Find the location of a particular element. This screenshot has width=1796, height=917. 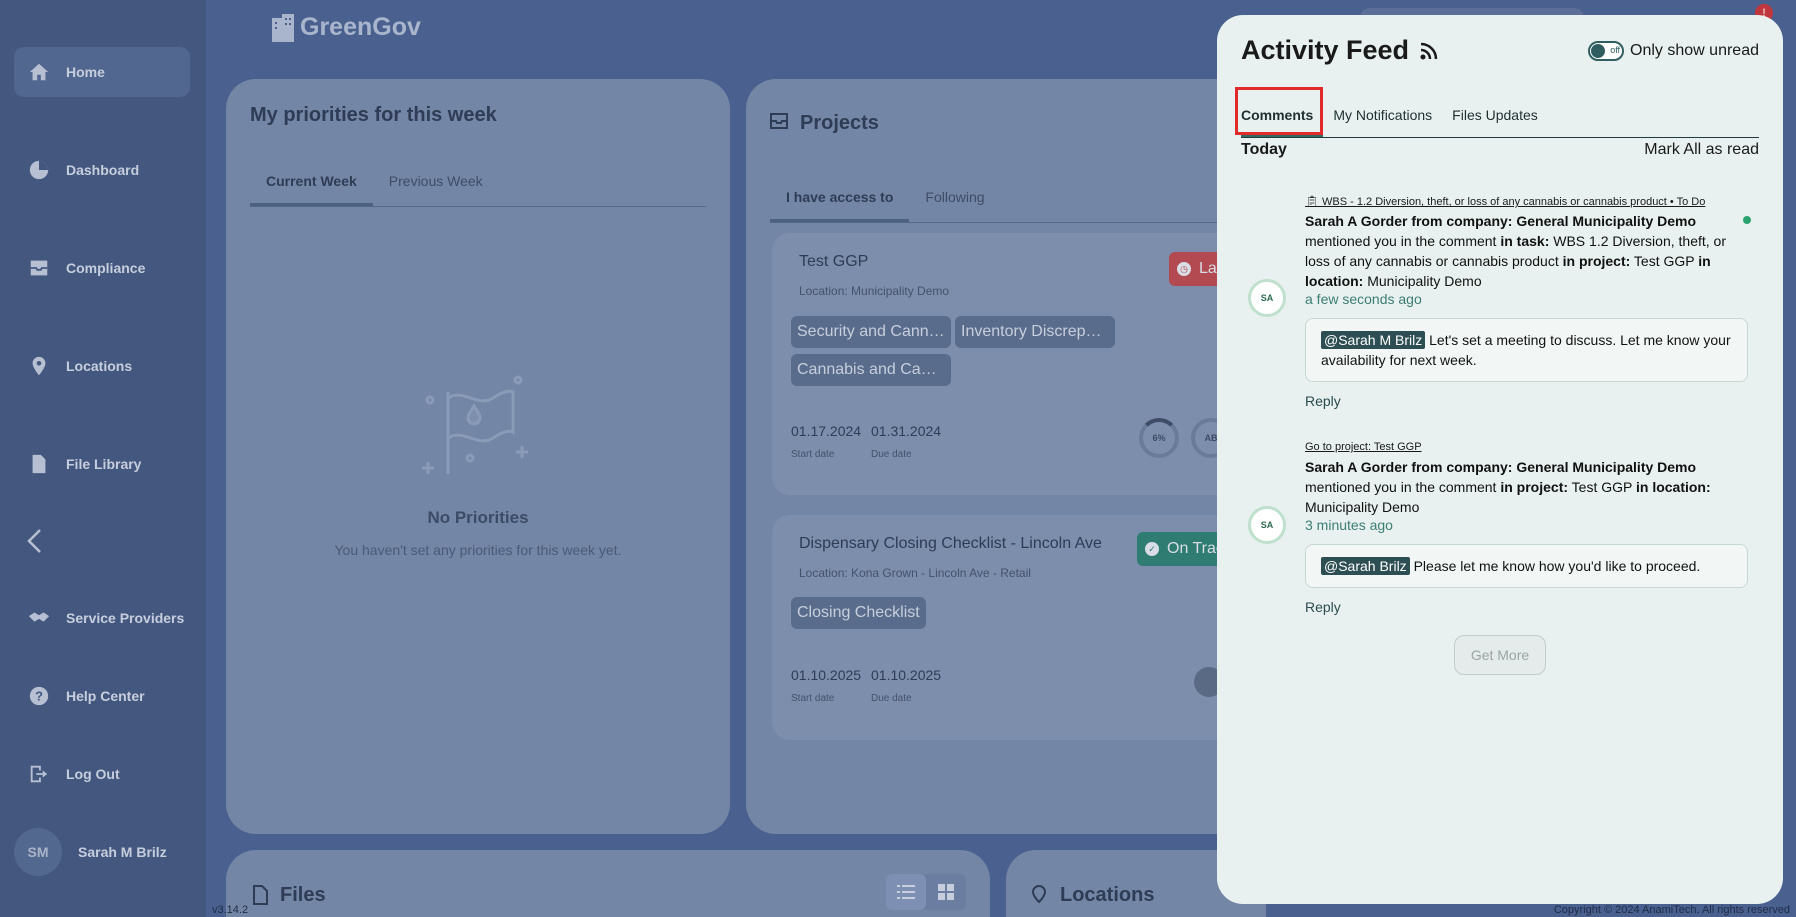

sidebar-item-label: File Library is located at coordinates (104, 464).